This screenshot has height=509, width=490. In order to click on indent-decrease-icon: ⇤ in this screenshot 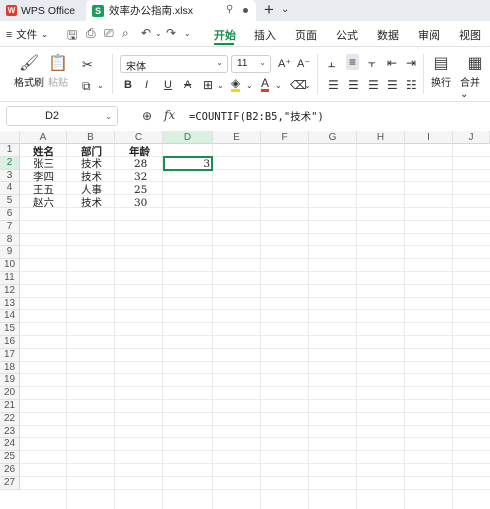, I will do `click(392, 63)`.